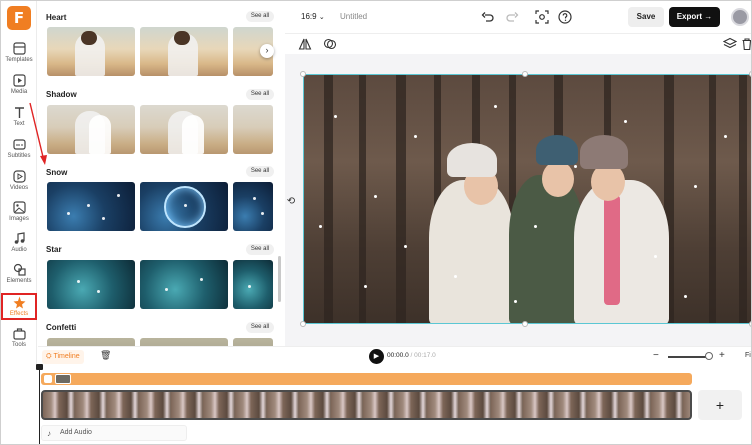  Describe the element at coordinates (19, 219) in the screenshot. I see `sidebar-item-label: Images` at that location.